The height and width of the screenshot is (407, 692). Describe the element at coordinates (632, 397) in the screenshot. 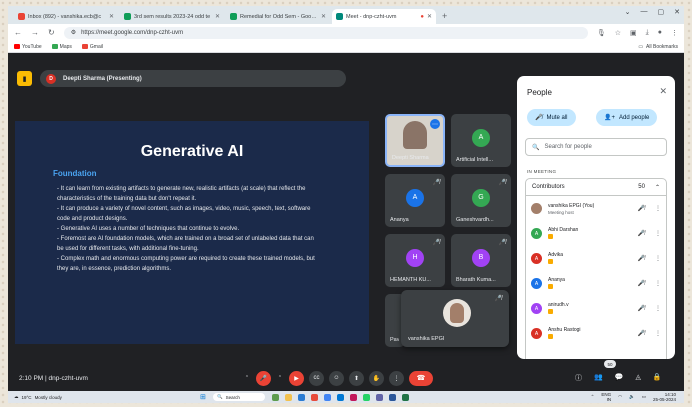

I see `volume-icon: 🔈` at that location.